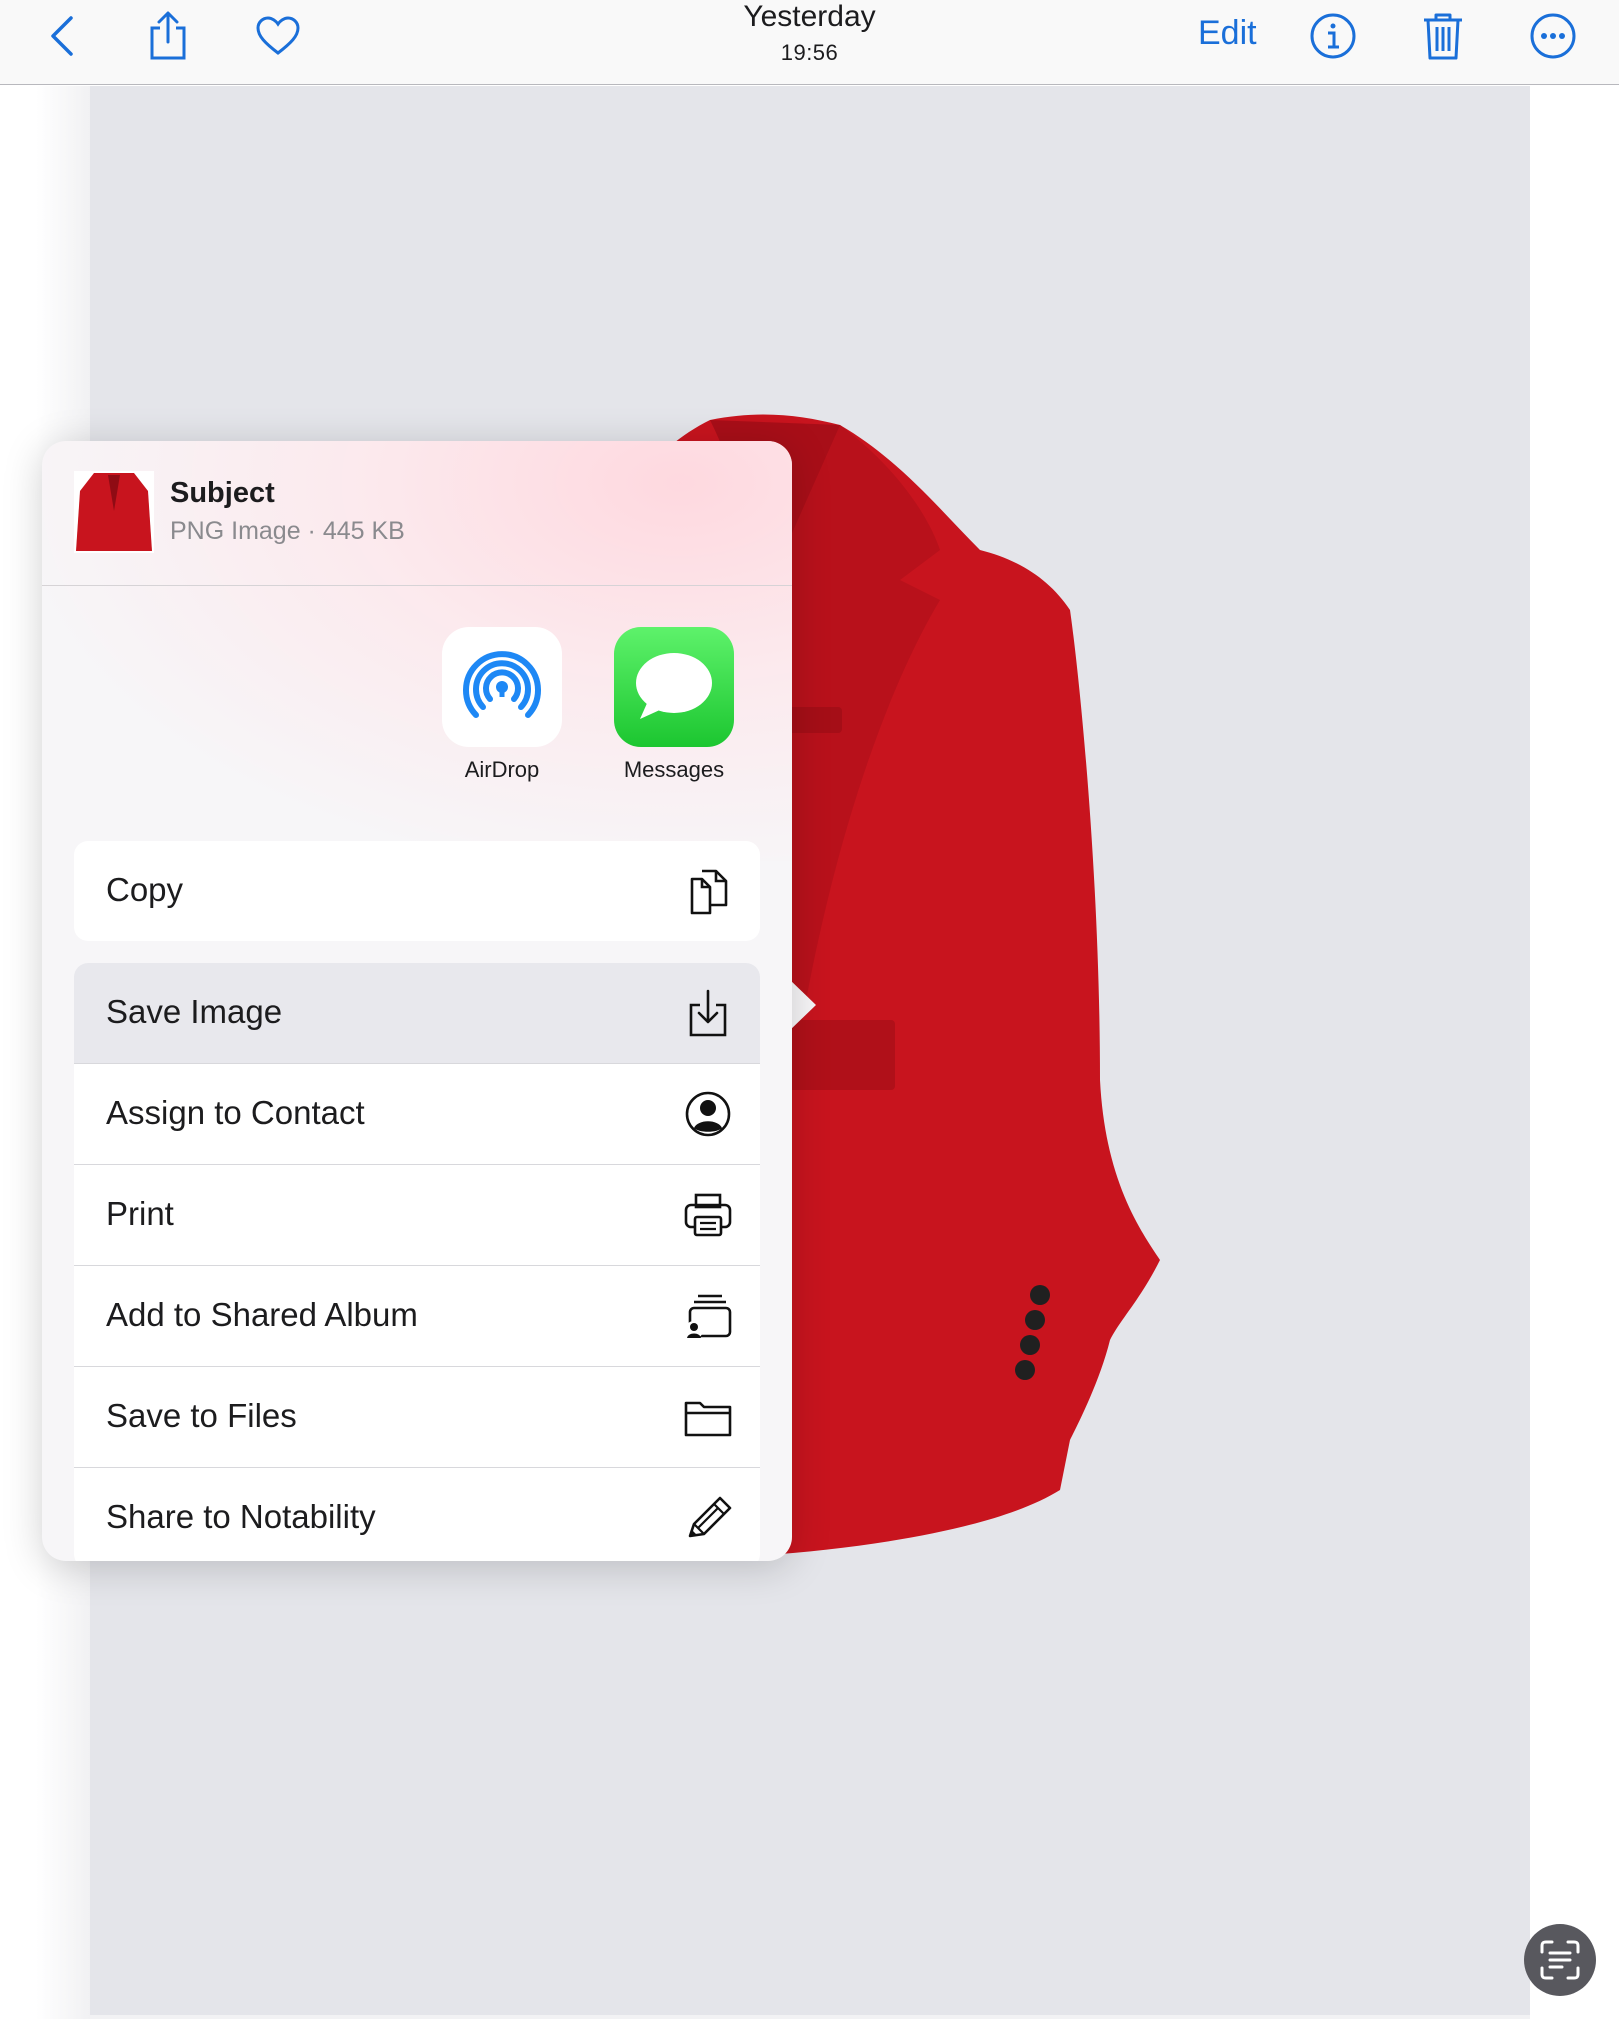 Image resolution: width=1619 pixels, height=2019 pixels. I want to click on app-messages: Messages, so click(674, 705).